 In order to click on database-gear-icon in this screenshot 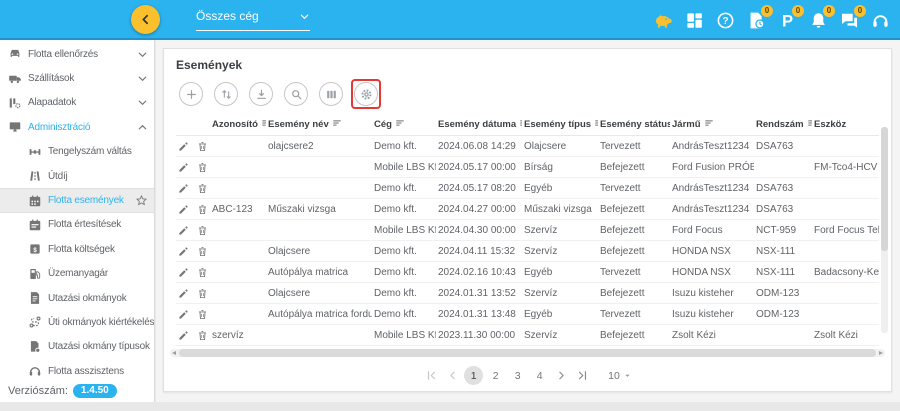, I will do `click(15, 103)`.